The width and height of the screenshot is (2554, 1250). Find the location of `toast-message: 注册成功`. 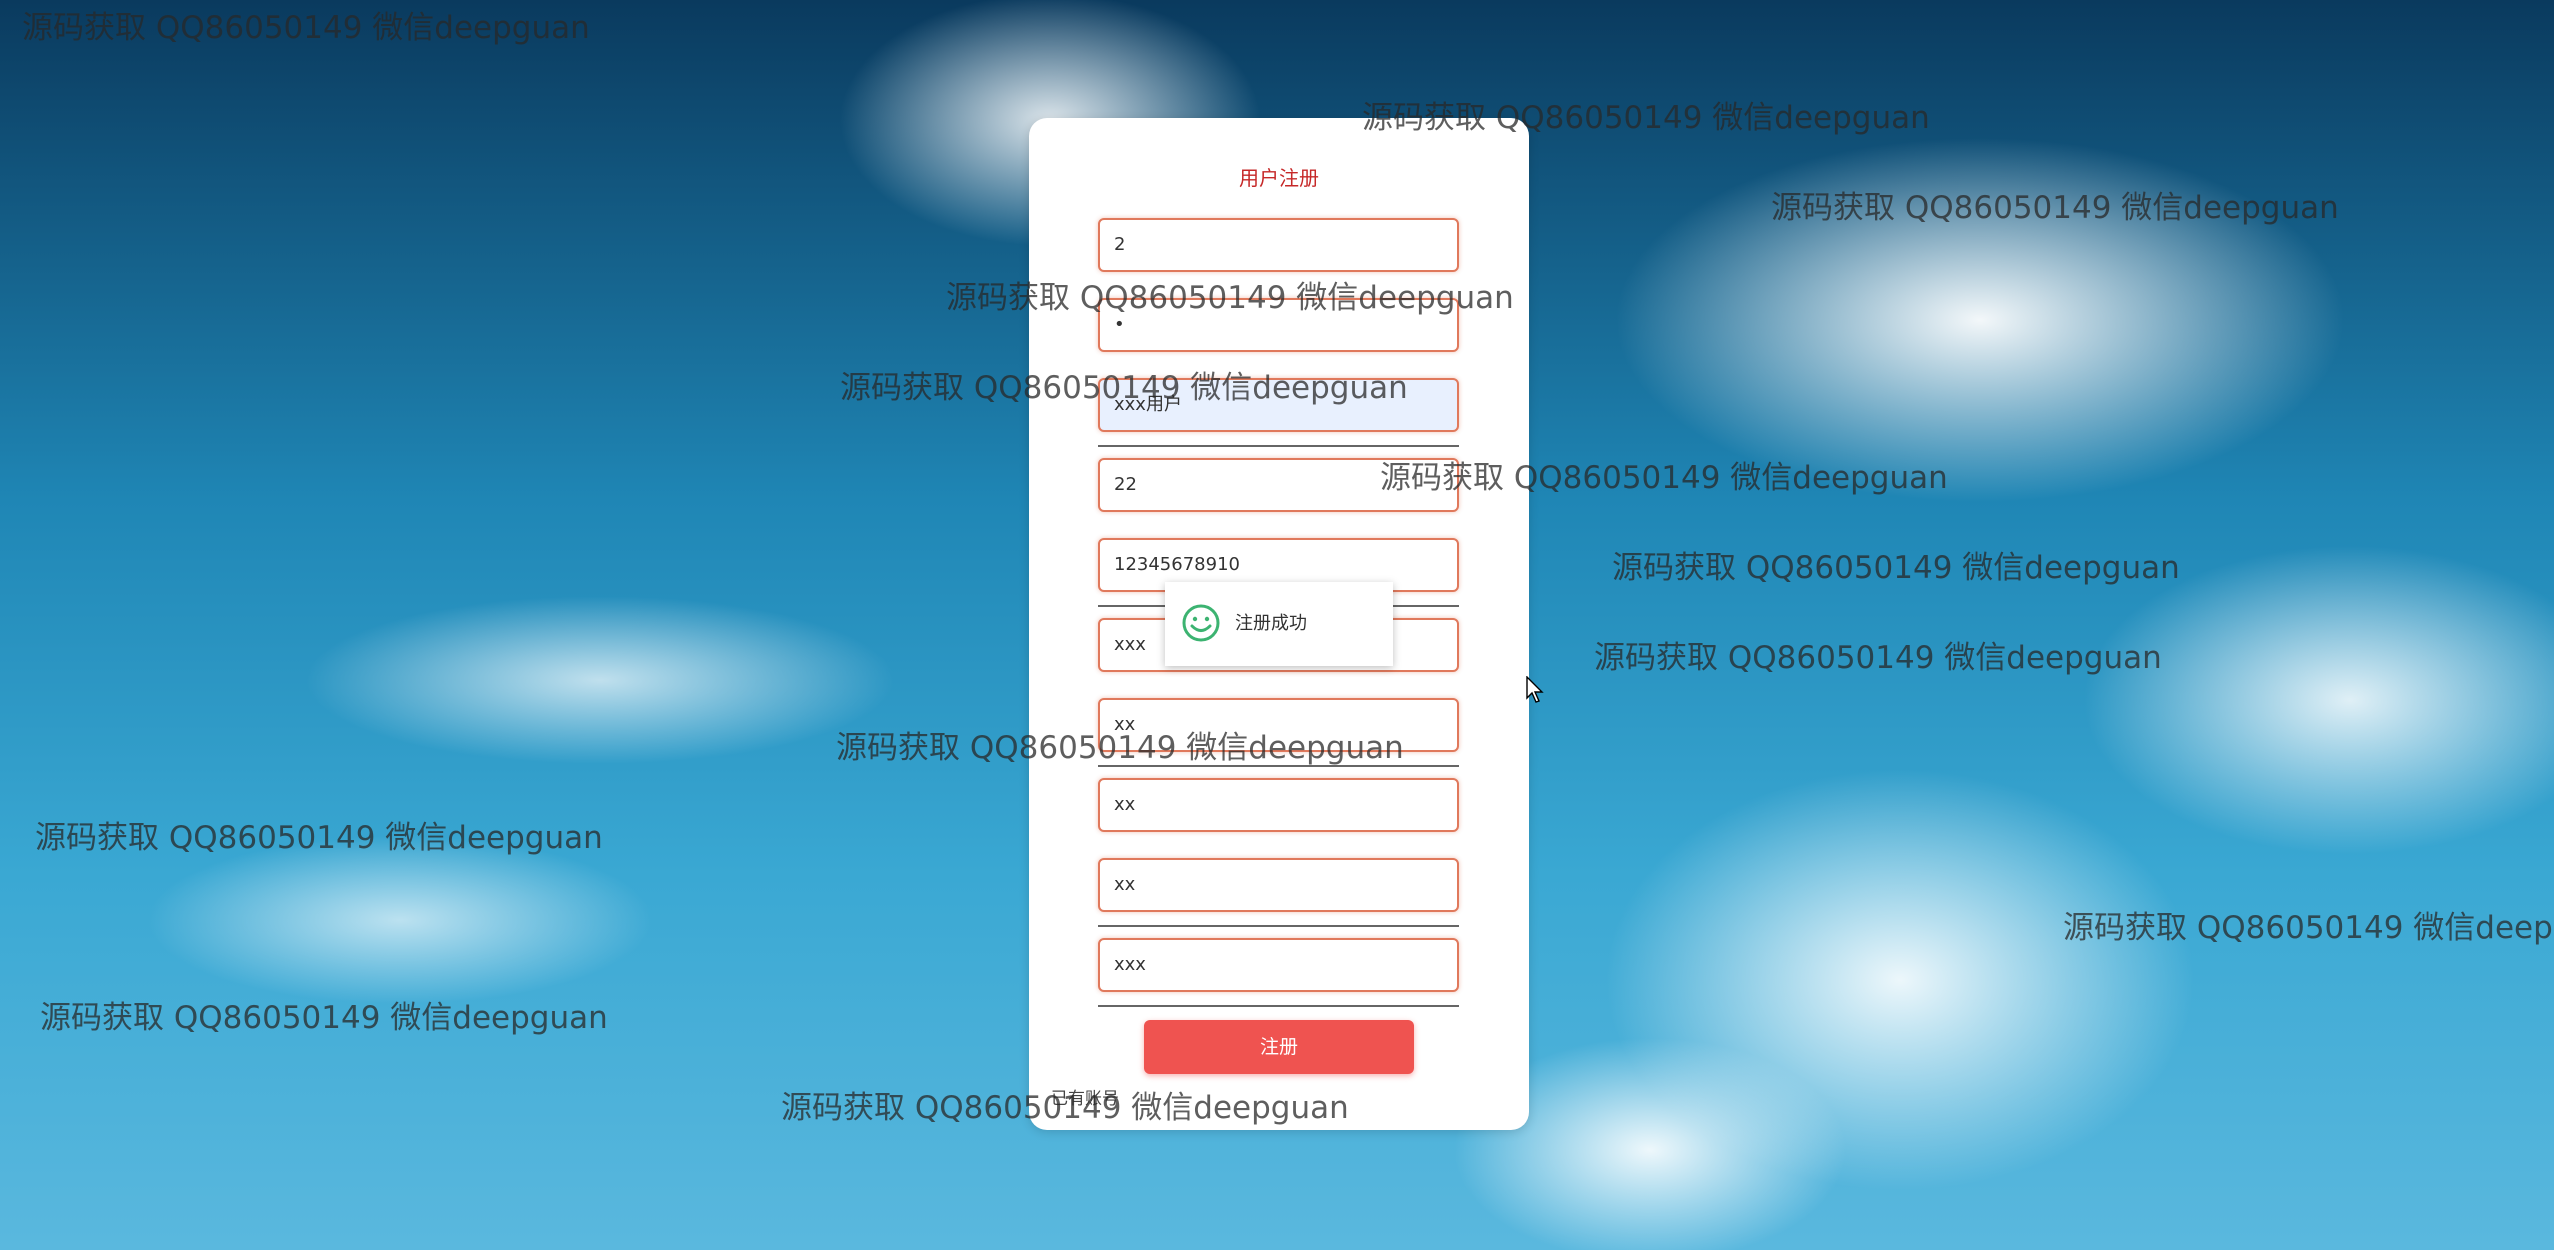

toast-message: 注册成功 is located at coordinates (1271, 623).